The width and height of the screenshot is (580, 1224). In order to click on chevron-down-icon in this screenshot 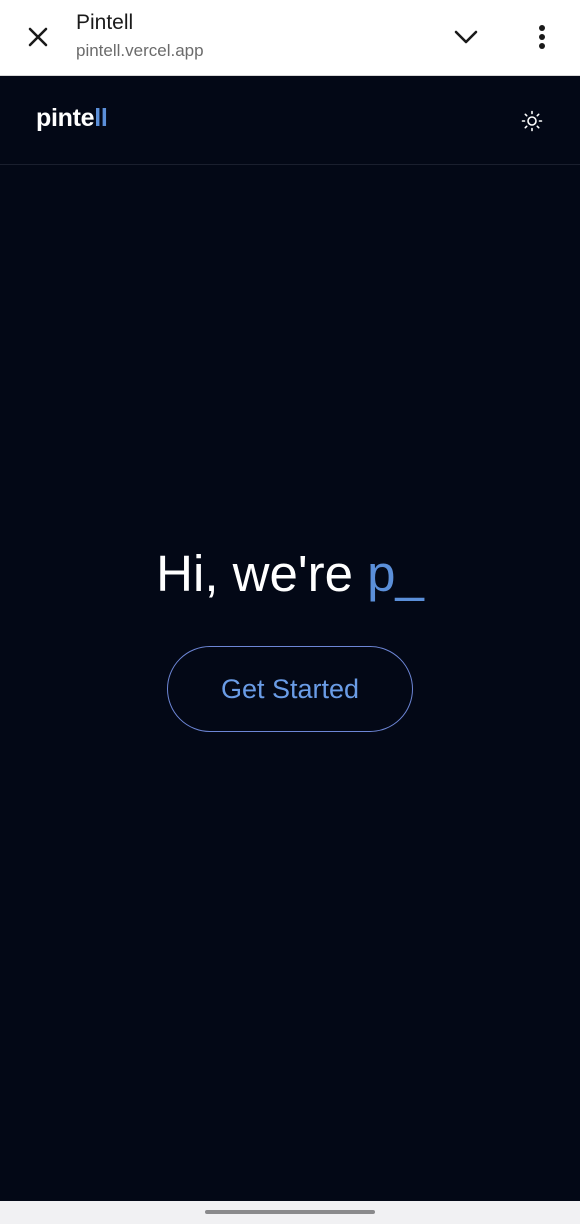, I will do `click(466, 37)`.